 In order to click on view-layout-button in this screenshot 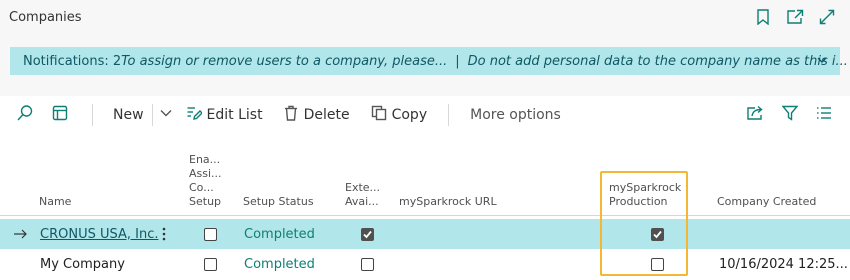, I will do `click(51, 115)`.